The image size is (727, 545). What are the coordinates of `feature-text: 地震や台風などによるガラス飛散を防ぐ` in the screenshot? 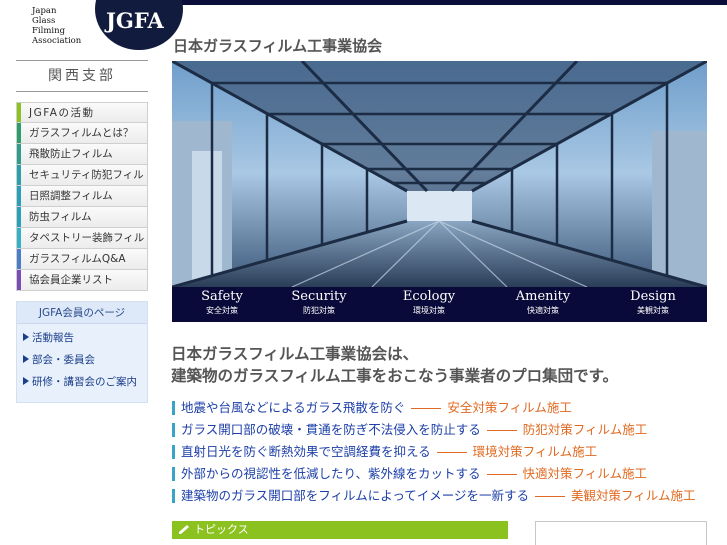 It's located at (293, 407).